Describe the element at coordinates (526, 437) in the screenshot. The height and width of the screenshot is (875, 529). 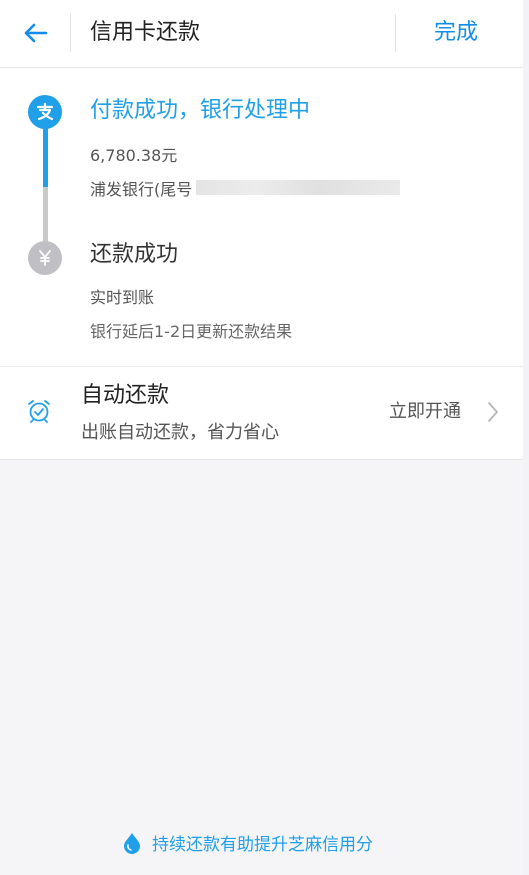
I see `scrollbar-track` at that location.